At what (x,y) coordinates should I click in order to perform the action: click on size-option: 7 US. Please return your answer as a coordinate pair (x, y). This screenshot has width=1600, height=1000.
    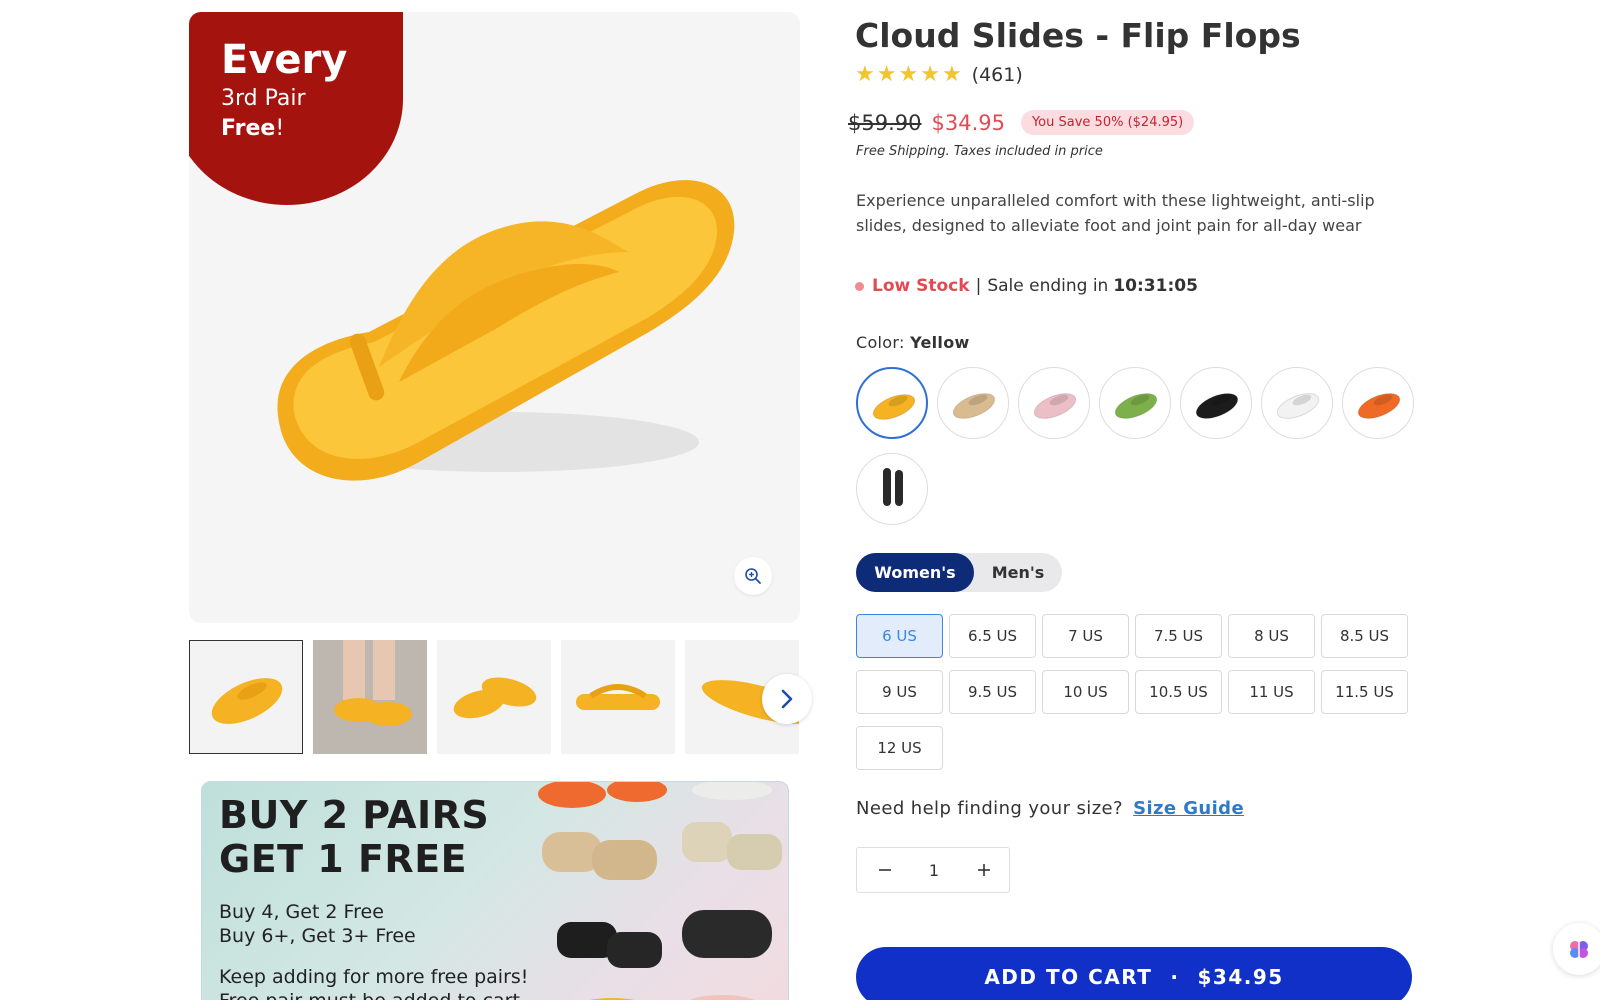
    Looking at the image, I should click on (1085, 636).